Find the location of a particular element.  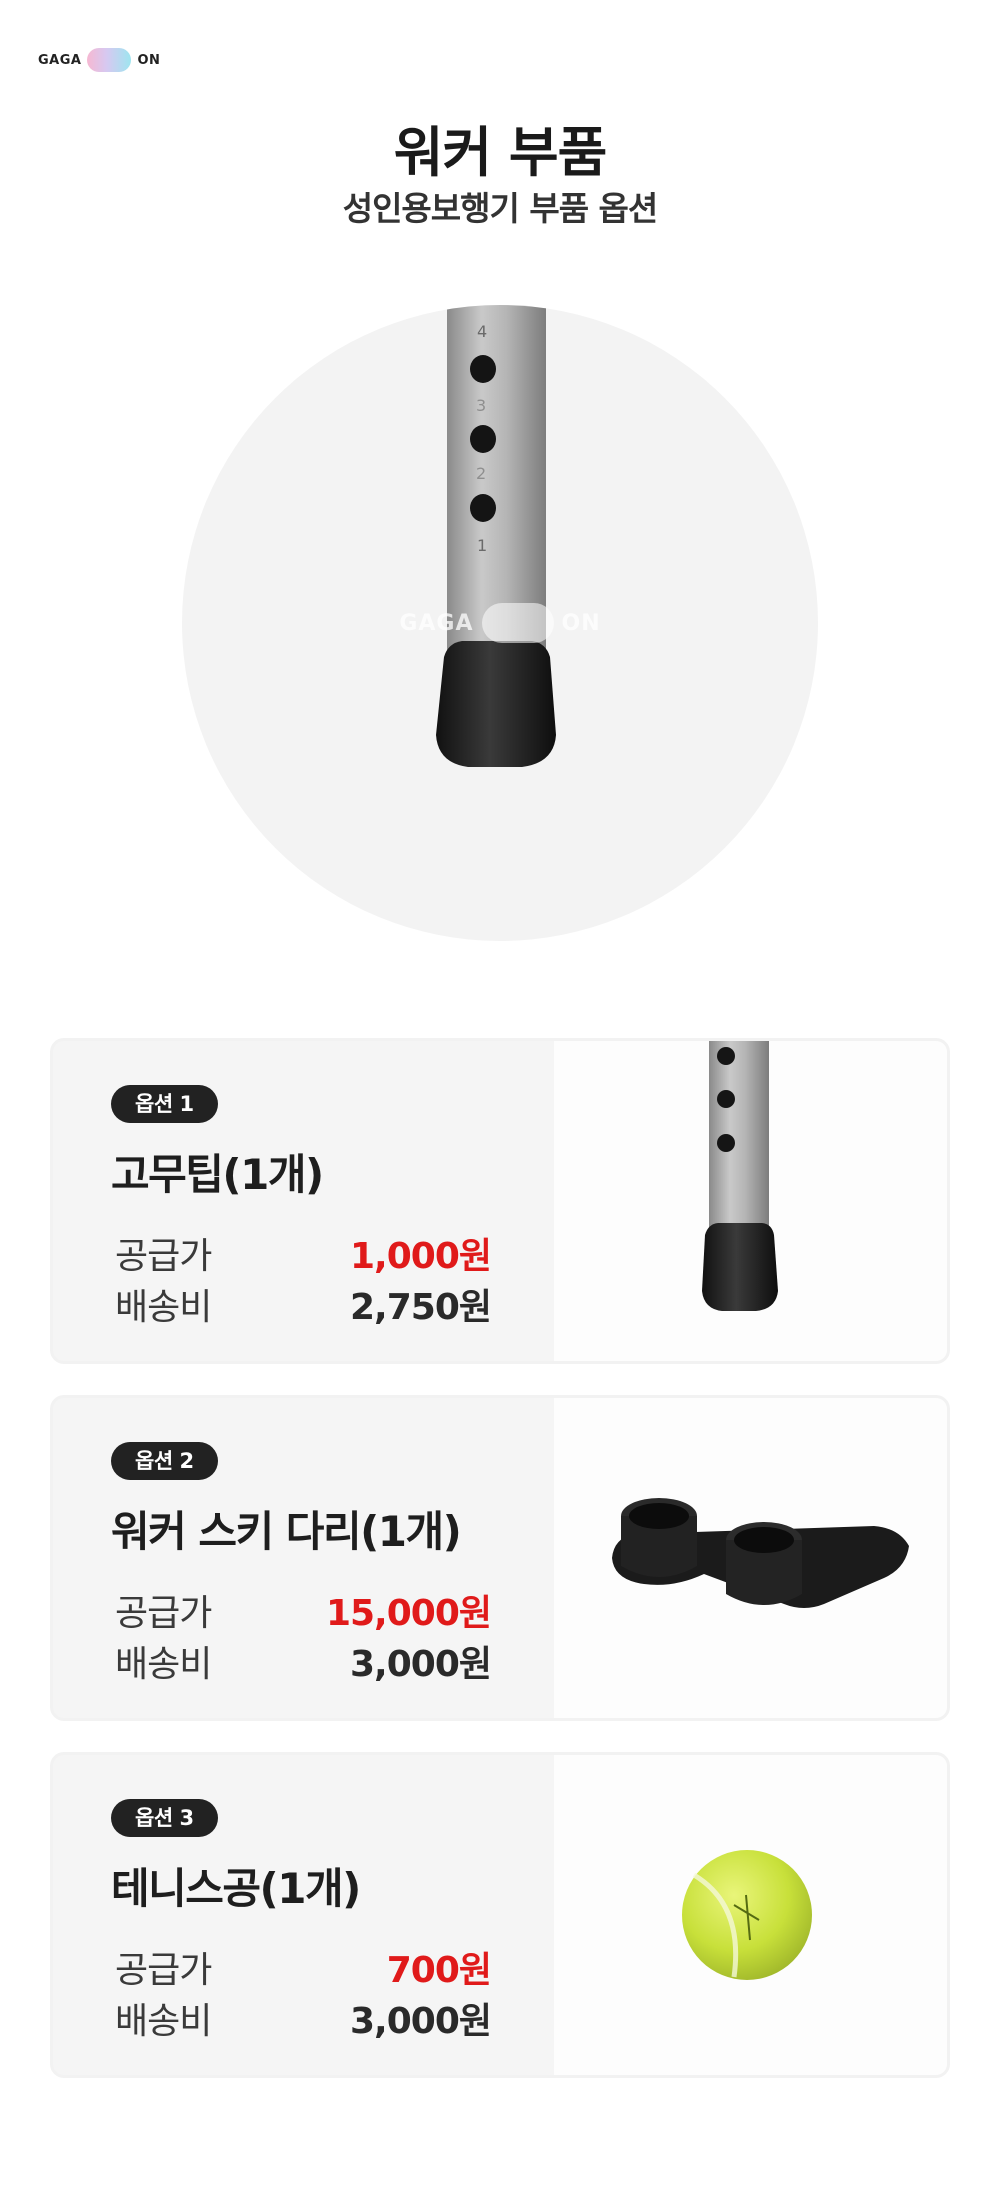

option-badge: 옵션 2 is located at coordinates (164, 1461).